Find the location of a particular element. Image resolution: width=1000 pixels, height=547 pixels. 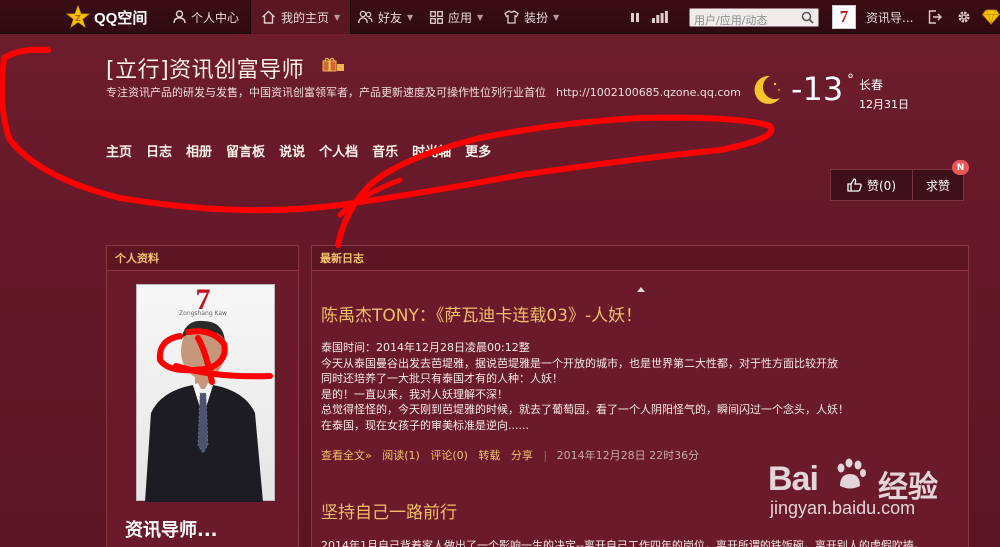

friends-icon is located at coordinates (365, 17).